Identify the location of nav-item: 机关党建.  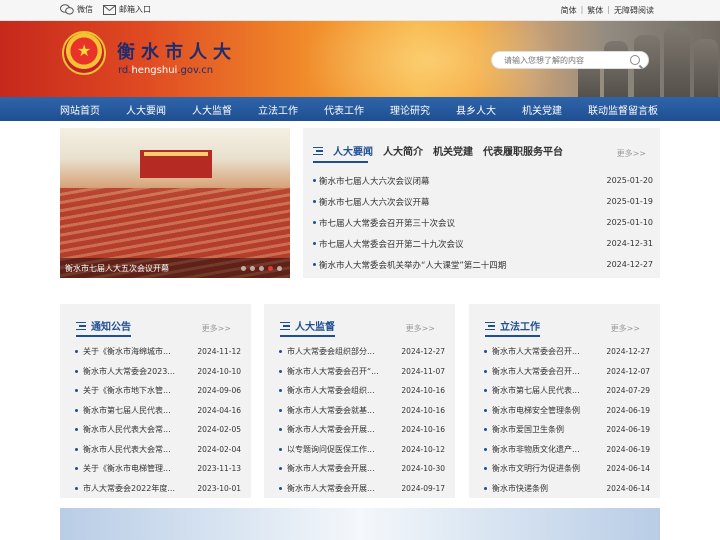
(555, 109).